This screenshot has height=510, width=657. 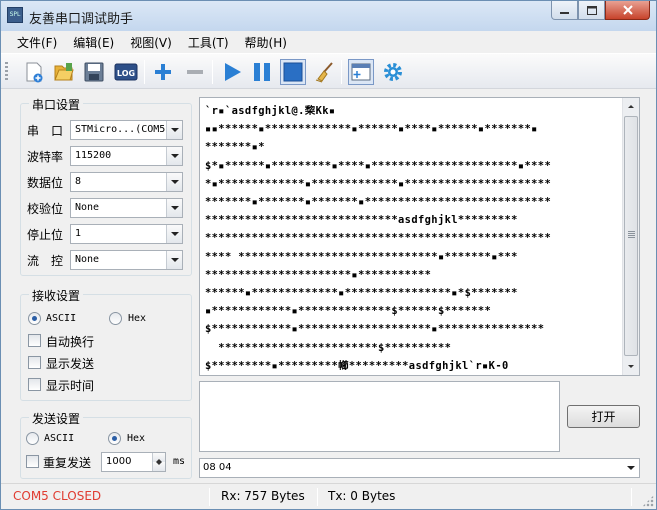 What do you see at coordinates (15, 15) in the screenshot?
I see `app-icon: SPL` at bounding box center [15, 15].